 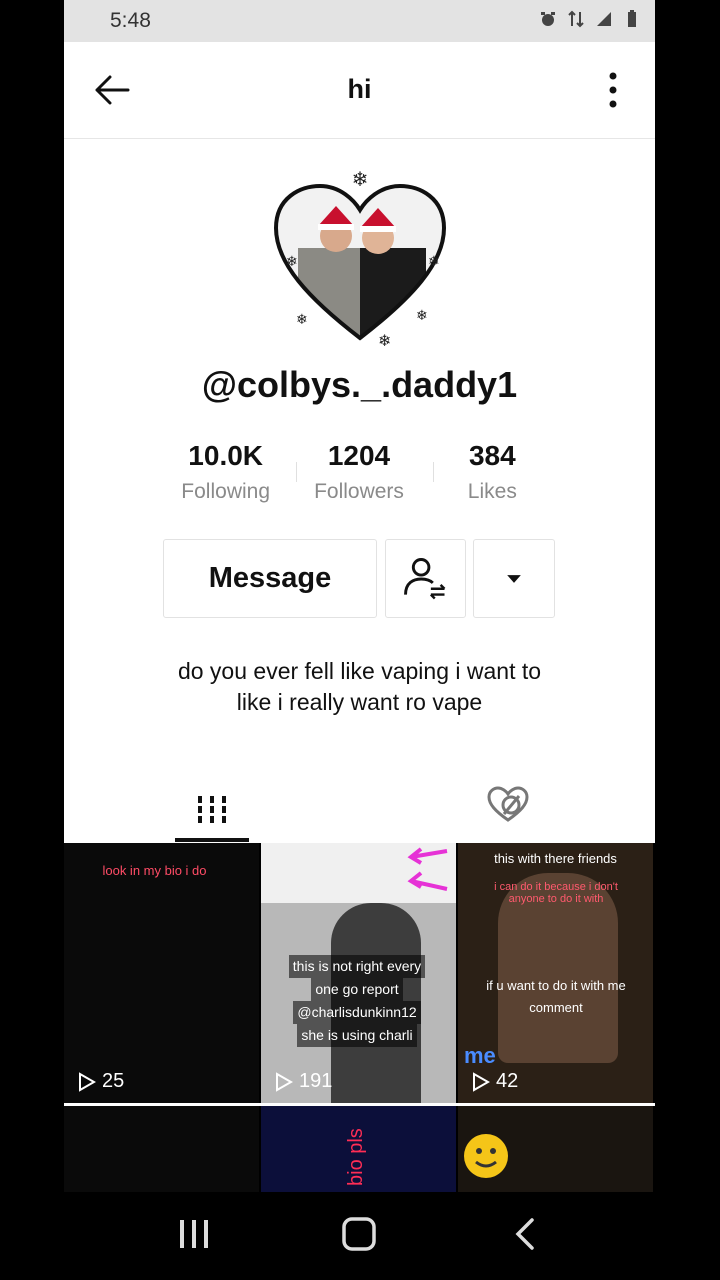 I want to click on view-count-value: 191, so click(x=316, y=1081).